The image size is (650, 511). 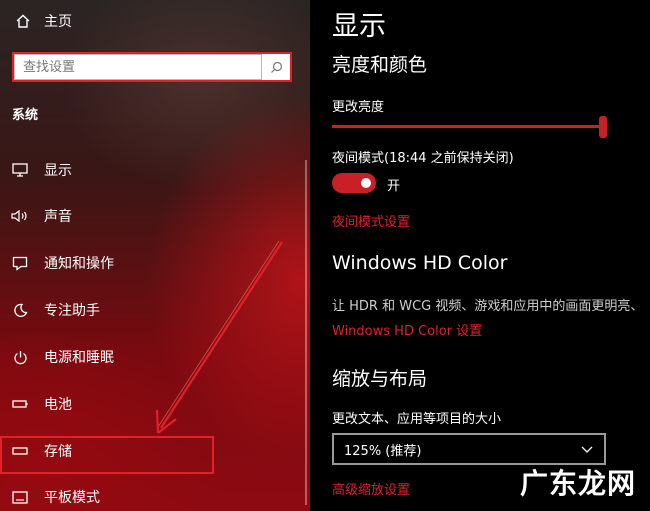 I want to click on sidebar-item-label: 声音, so click(x=58, y=217).